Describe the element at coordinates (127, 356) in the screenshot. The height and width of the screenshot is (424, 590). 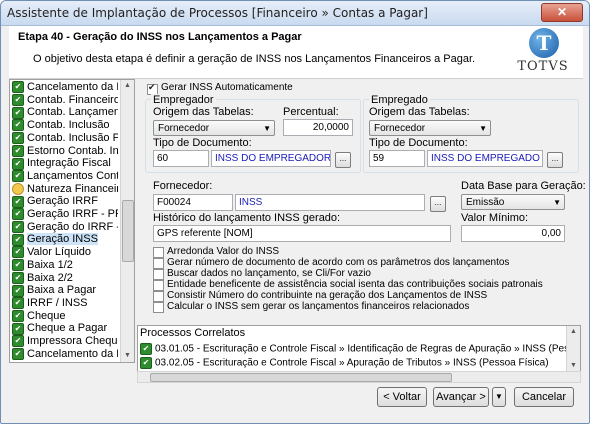
I see `scroll-down-icon: ▼` at that location.